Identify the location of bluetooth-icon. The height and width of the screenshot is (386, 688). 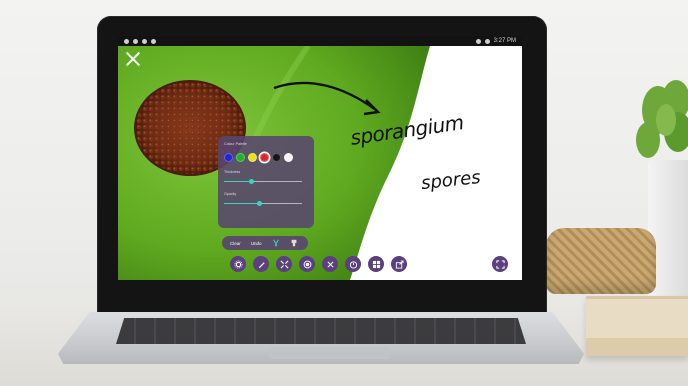
(478, 41).